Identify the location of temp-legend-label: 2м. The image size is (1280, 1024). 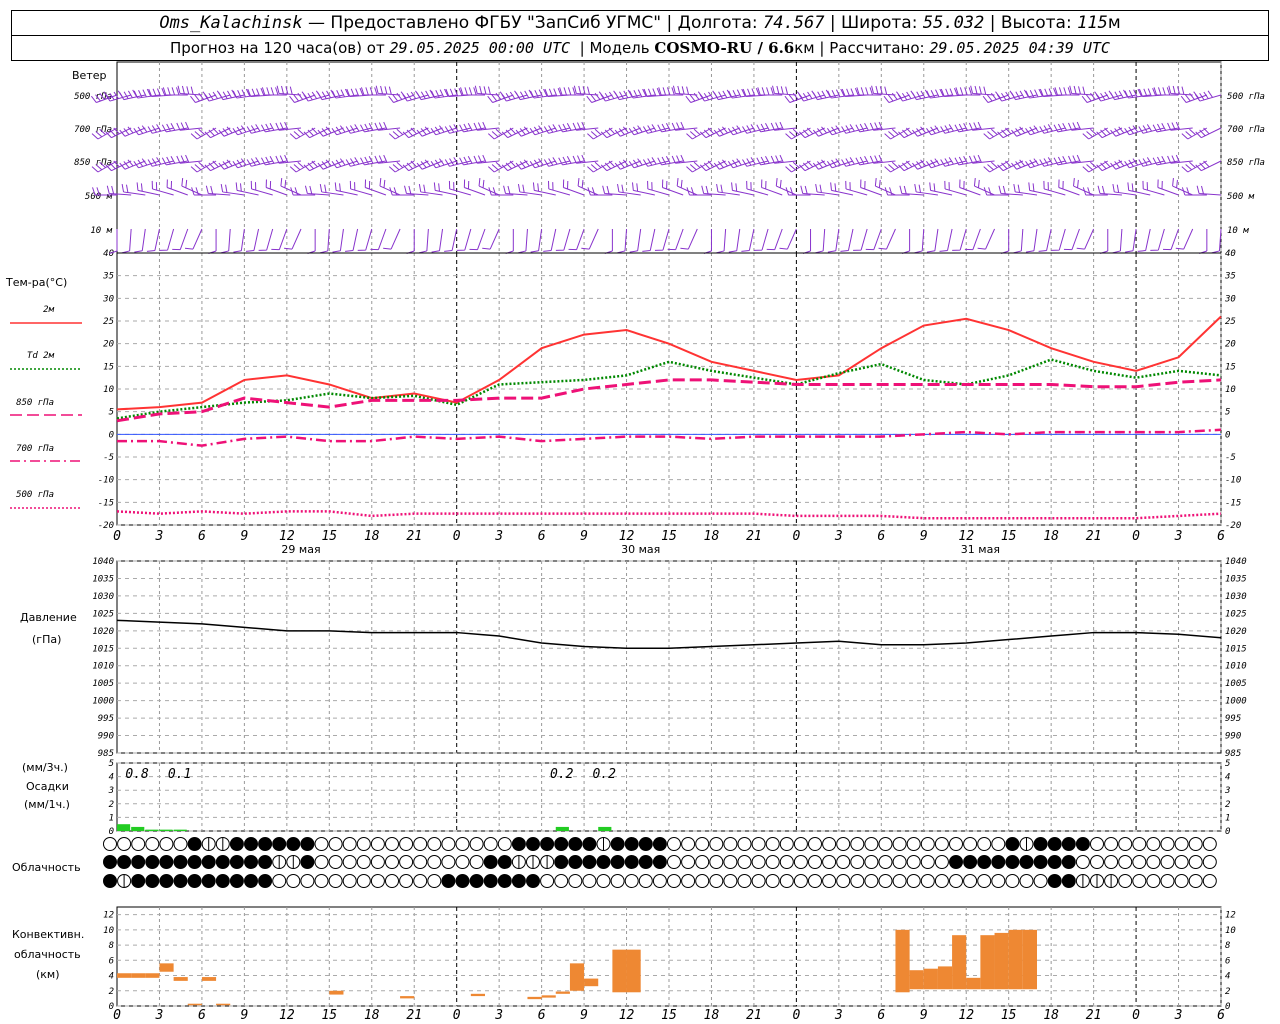
(48, 310).